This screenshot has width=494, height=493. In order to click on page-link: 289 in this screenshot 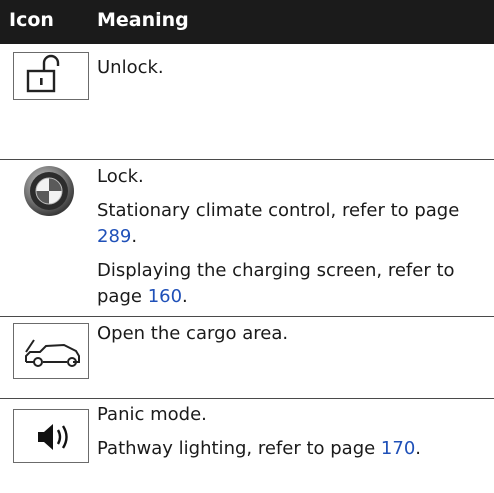, I will do `click(114, 236)`.